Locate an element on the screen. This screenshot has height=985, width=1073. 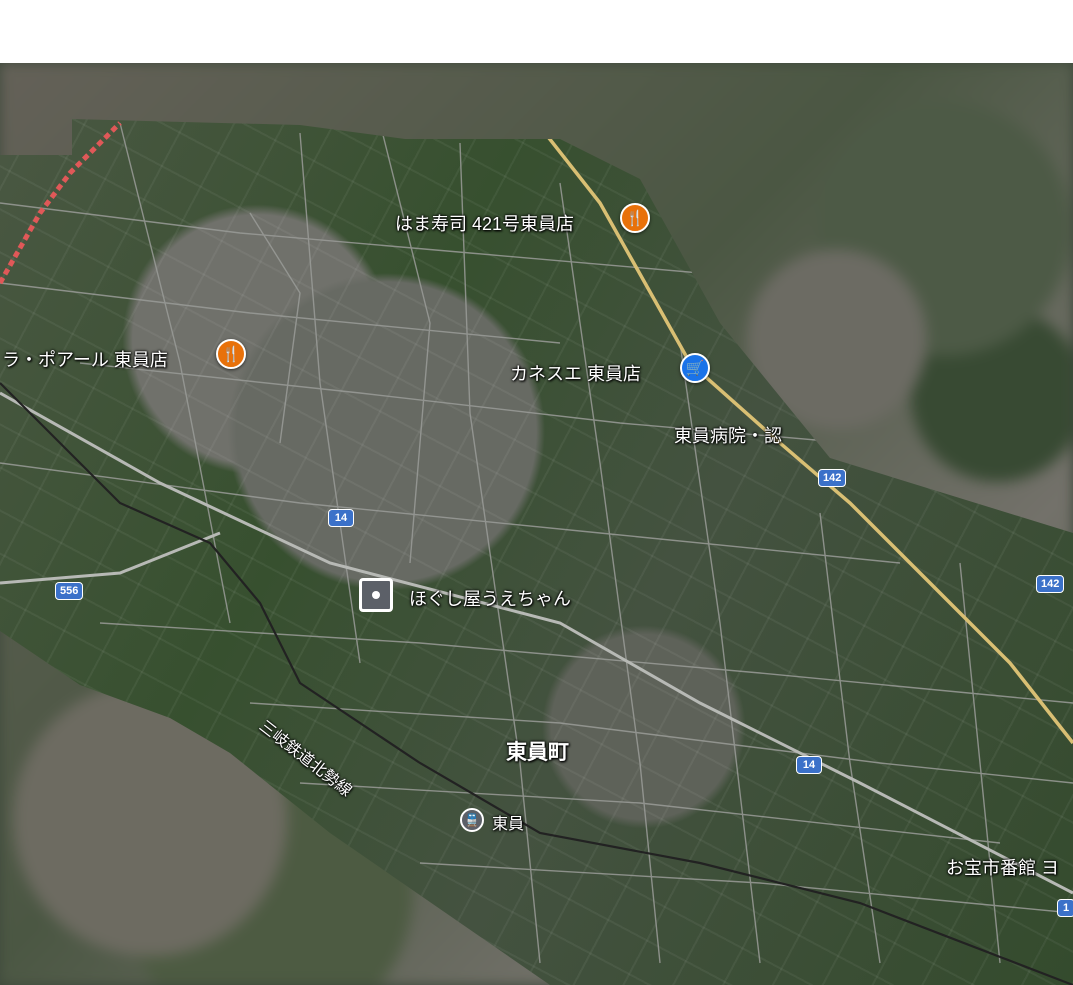
shopping-pin: 🛒 is located at coordinates (695, 368).